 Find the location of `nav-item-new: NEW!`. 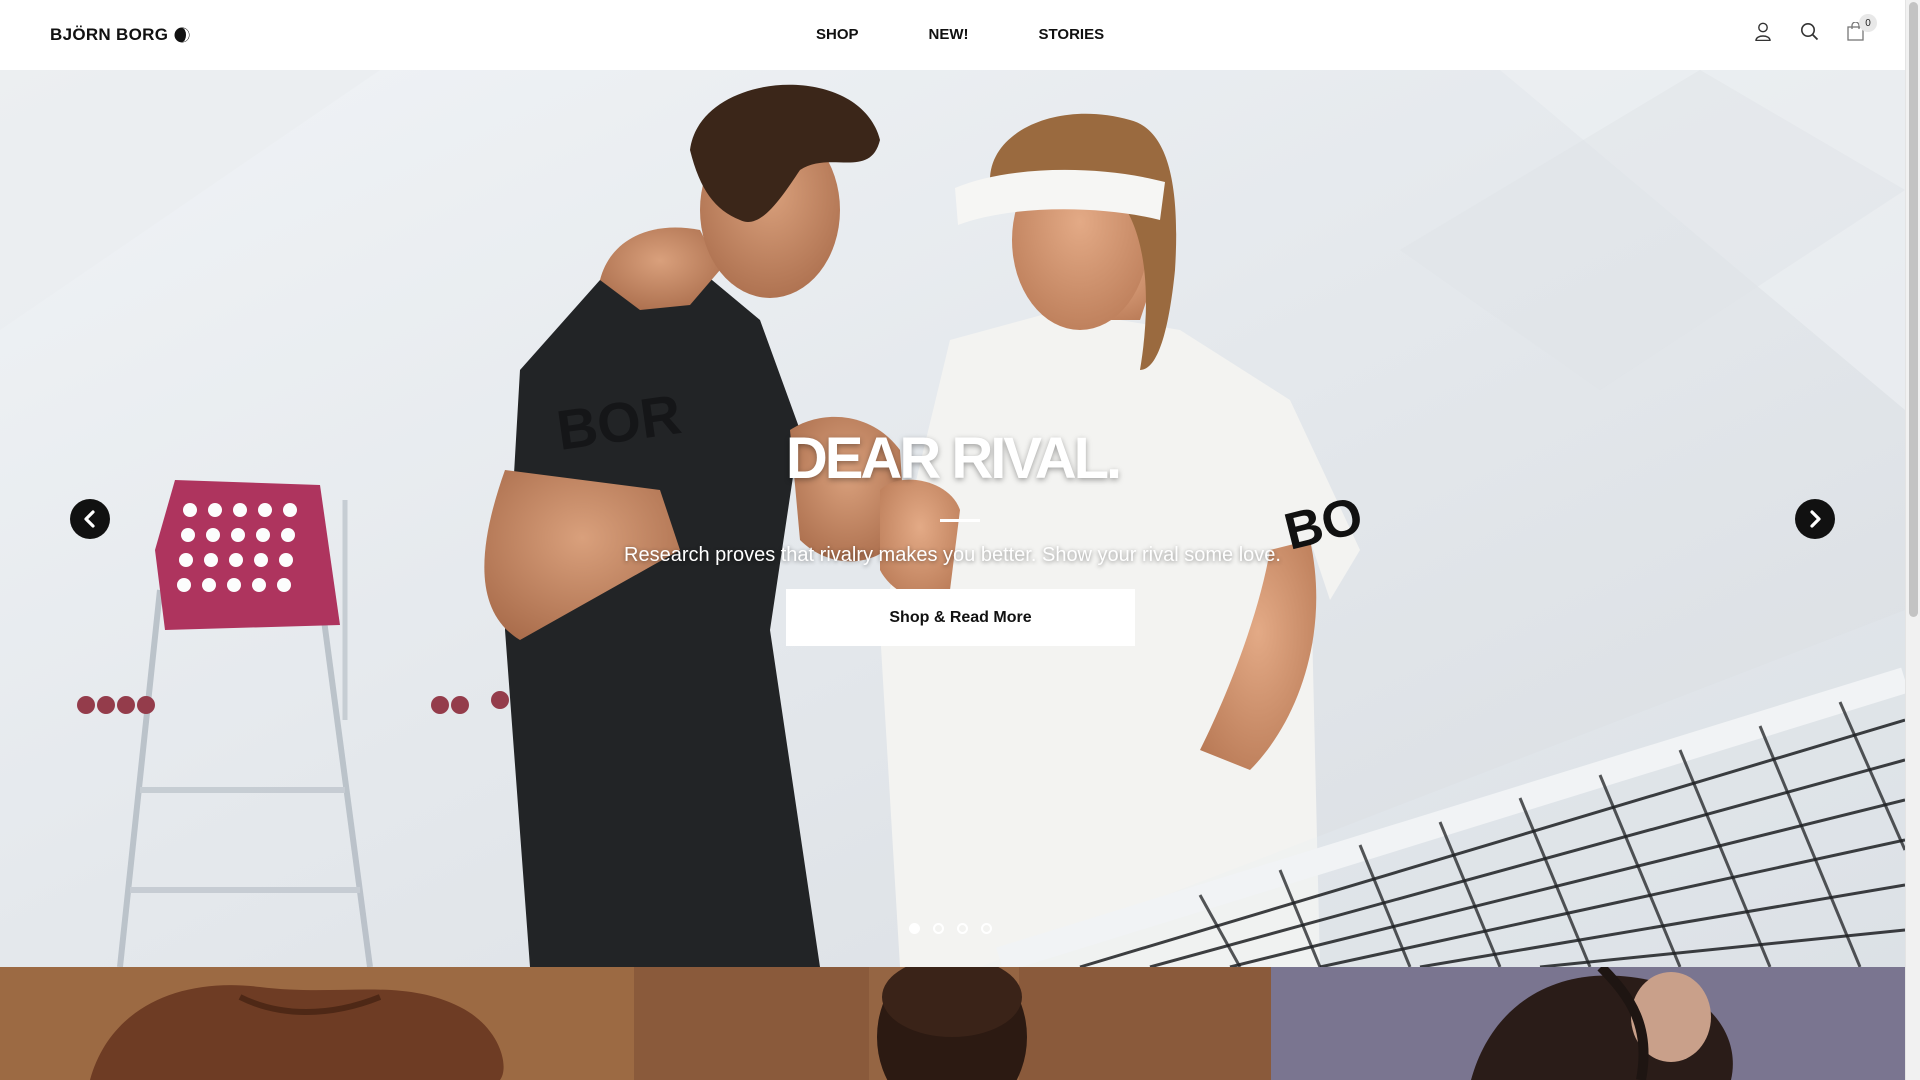

nav-item-new: NEW! is located at coordinates (949, 35).